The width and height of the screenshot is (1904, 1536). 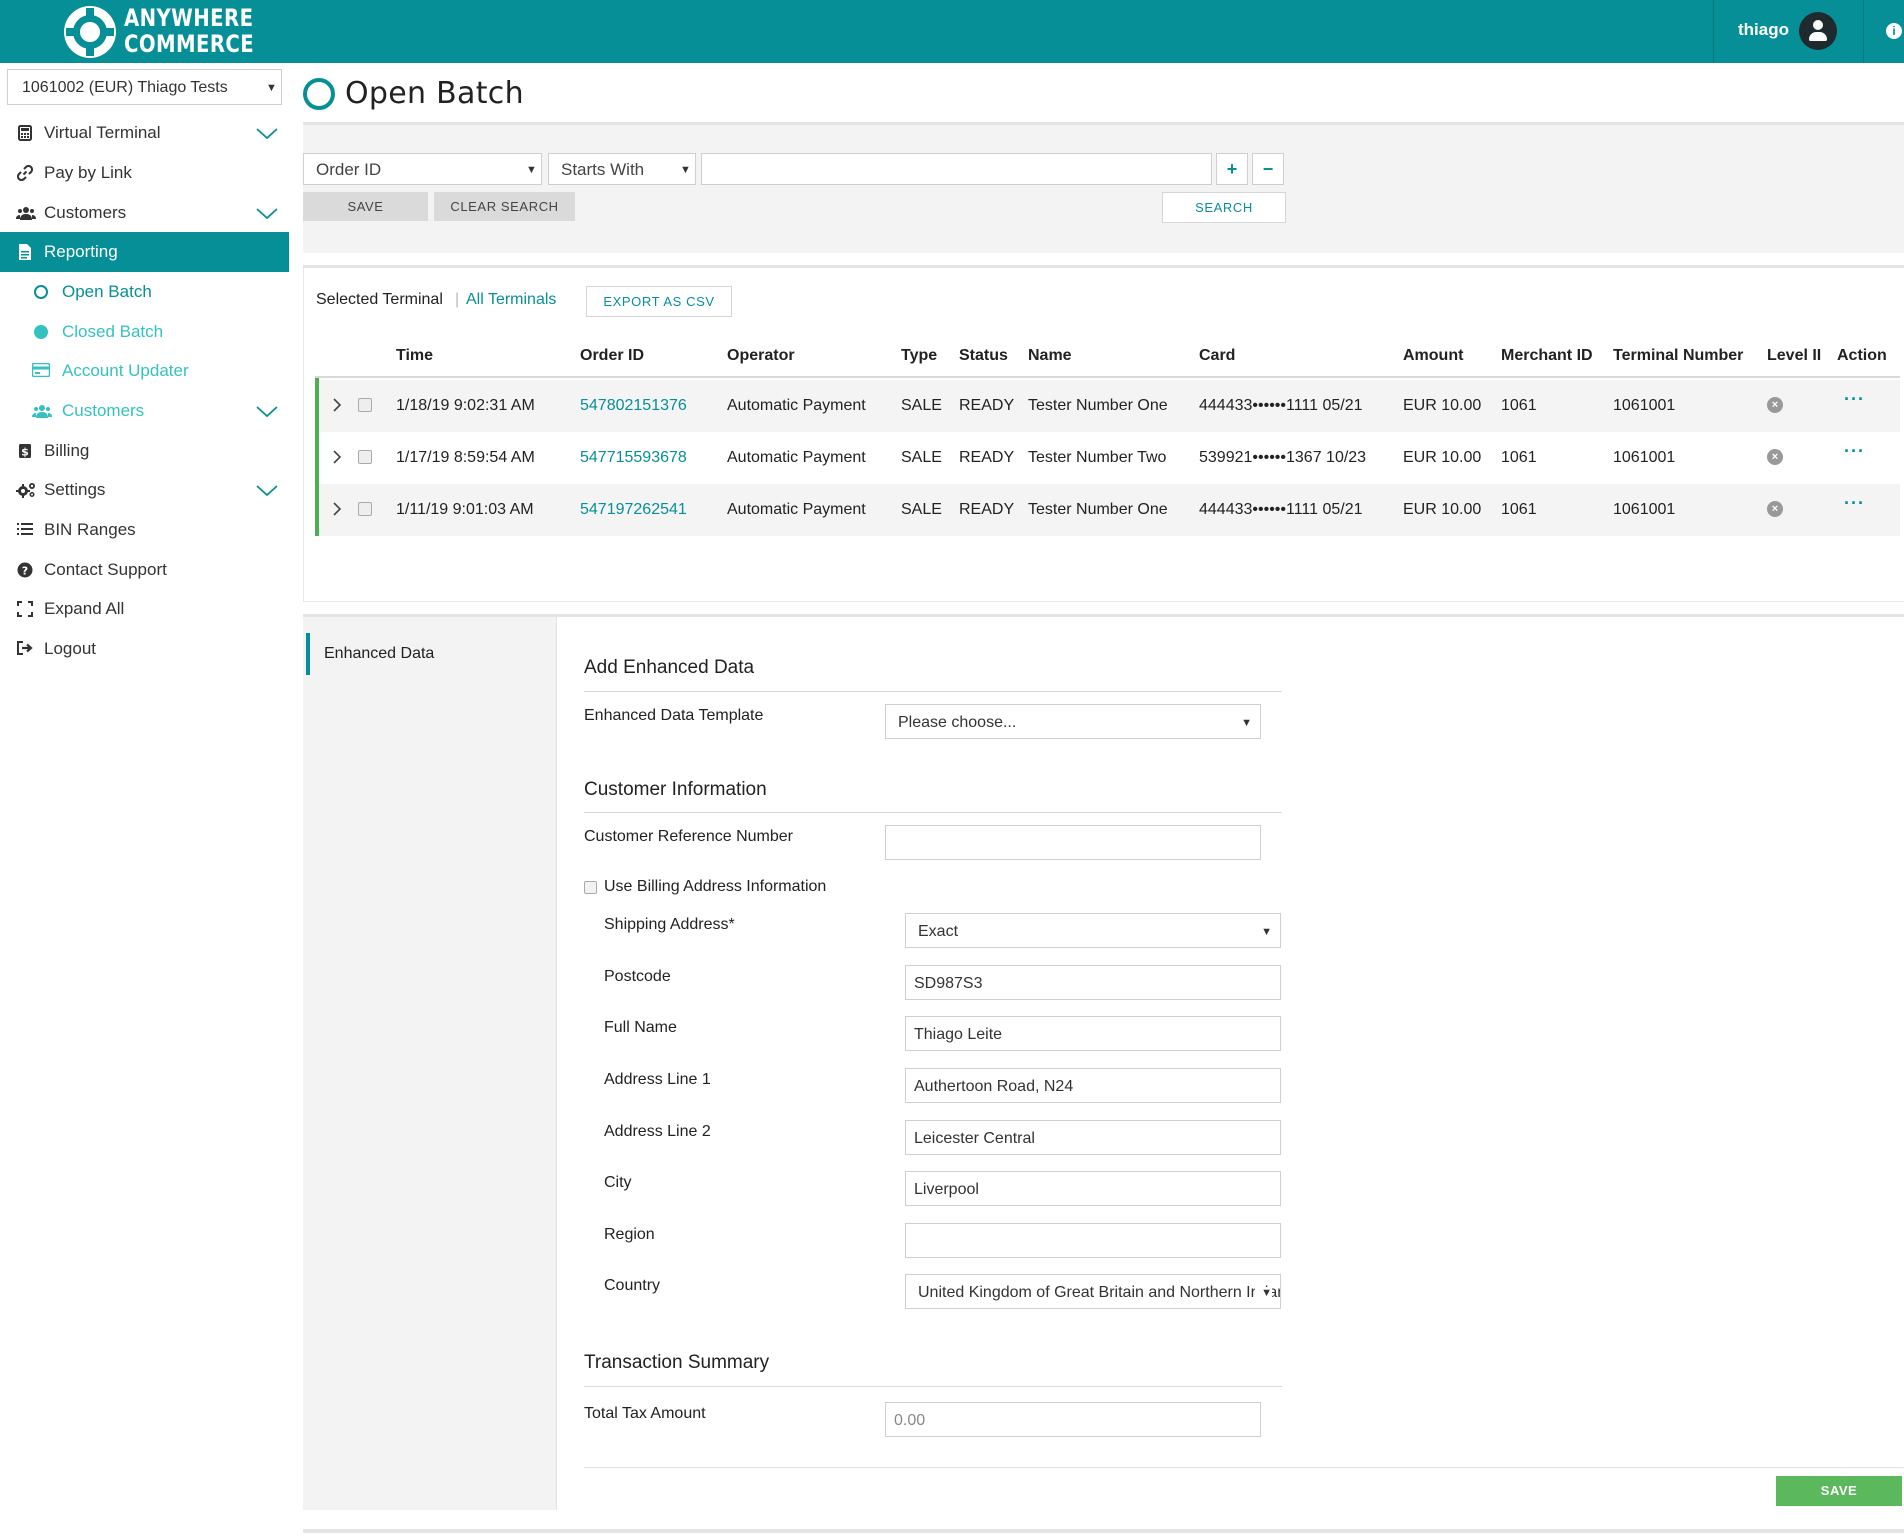 What do you see at coordinates (1093, 1033) in the screenshot?
I see `full-name-input: Thiago Leite` at bounding box center [1093, 1033].